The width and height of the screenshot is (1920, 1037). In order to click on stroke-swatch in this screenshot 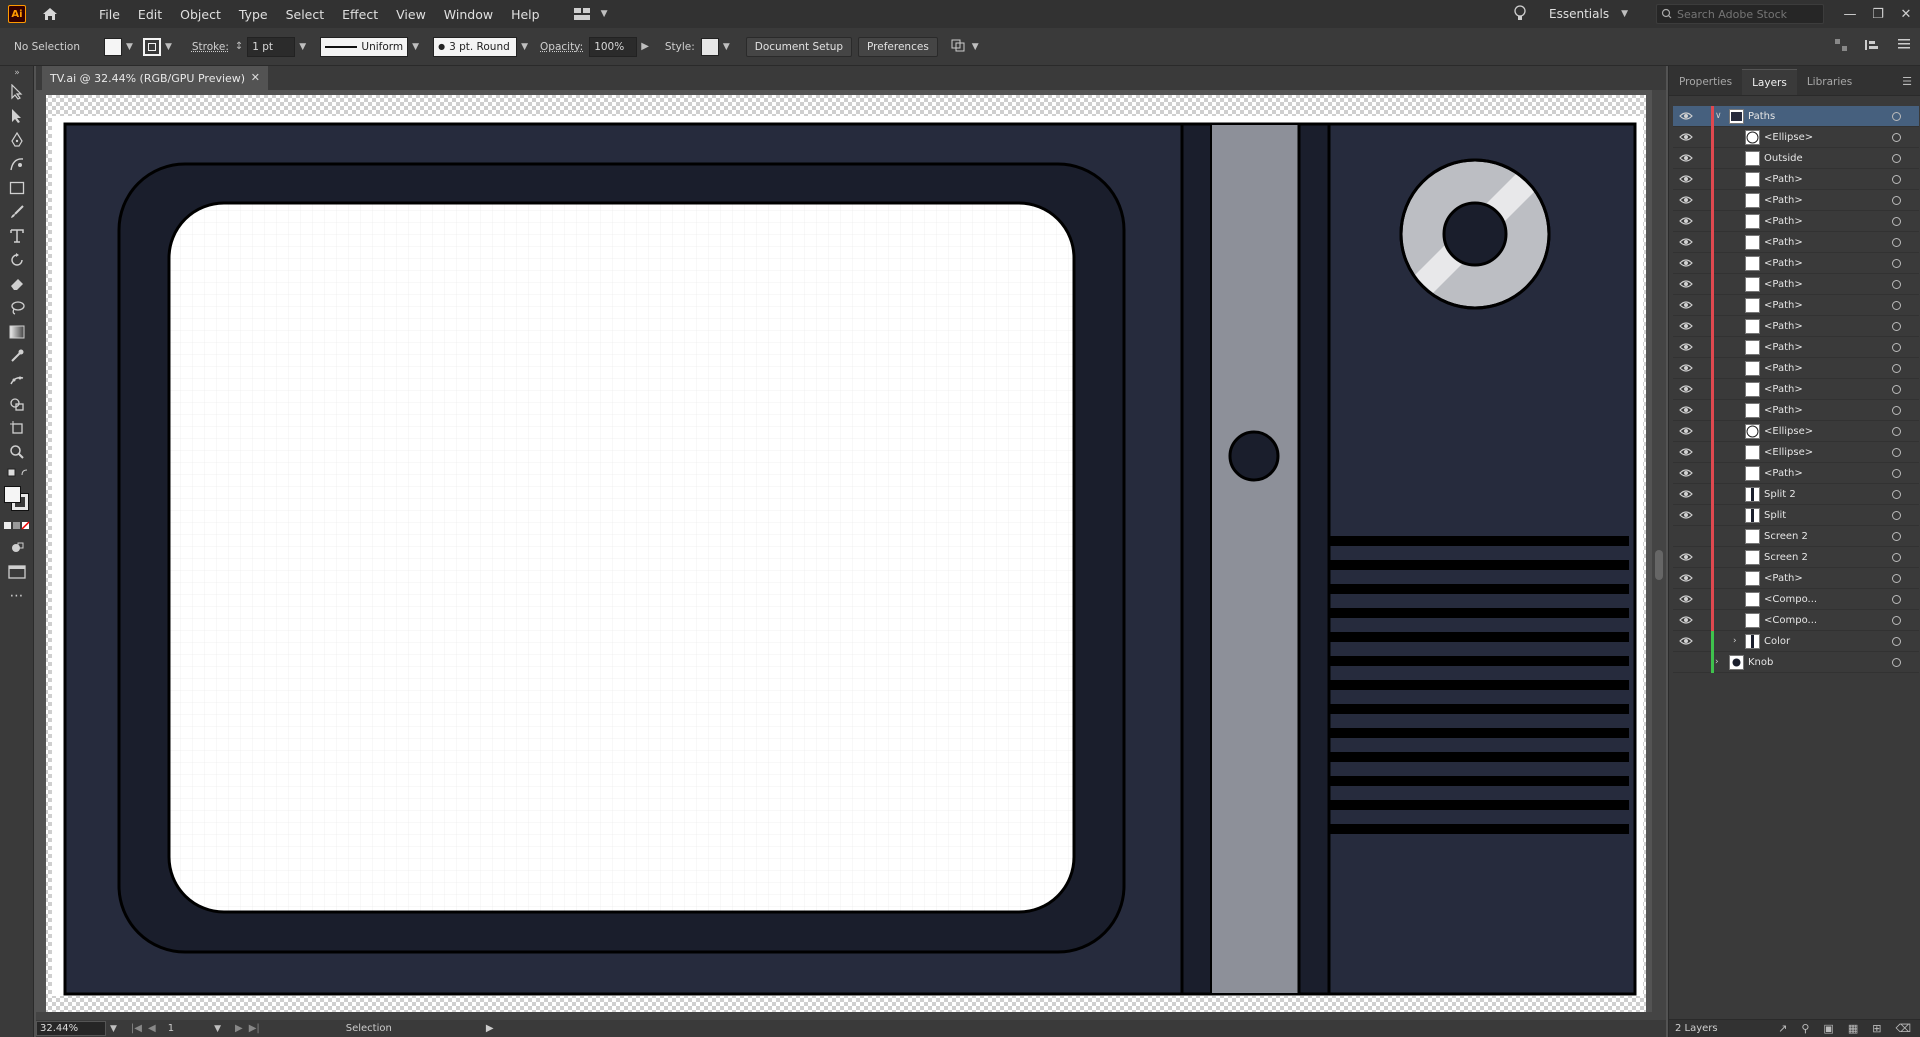, I will do `click(151, 46)`.